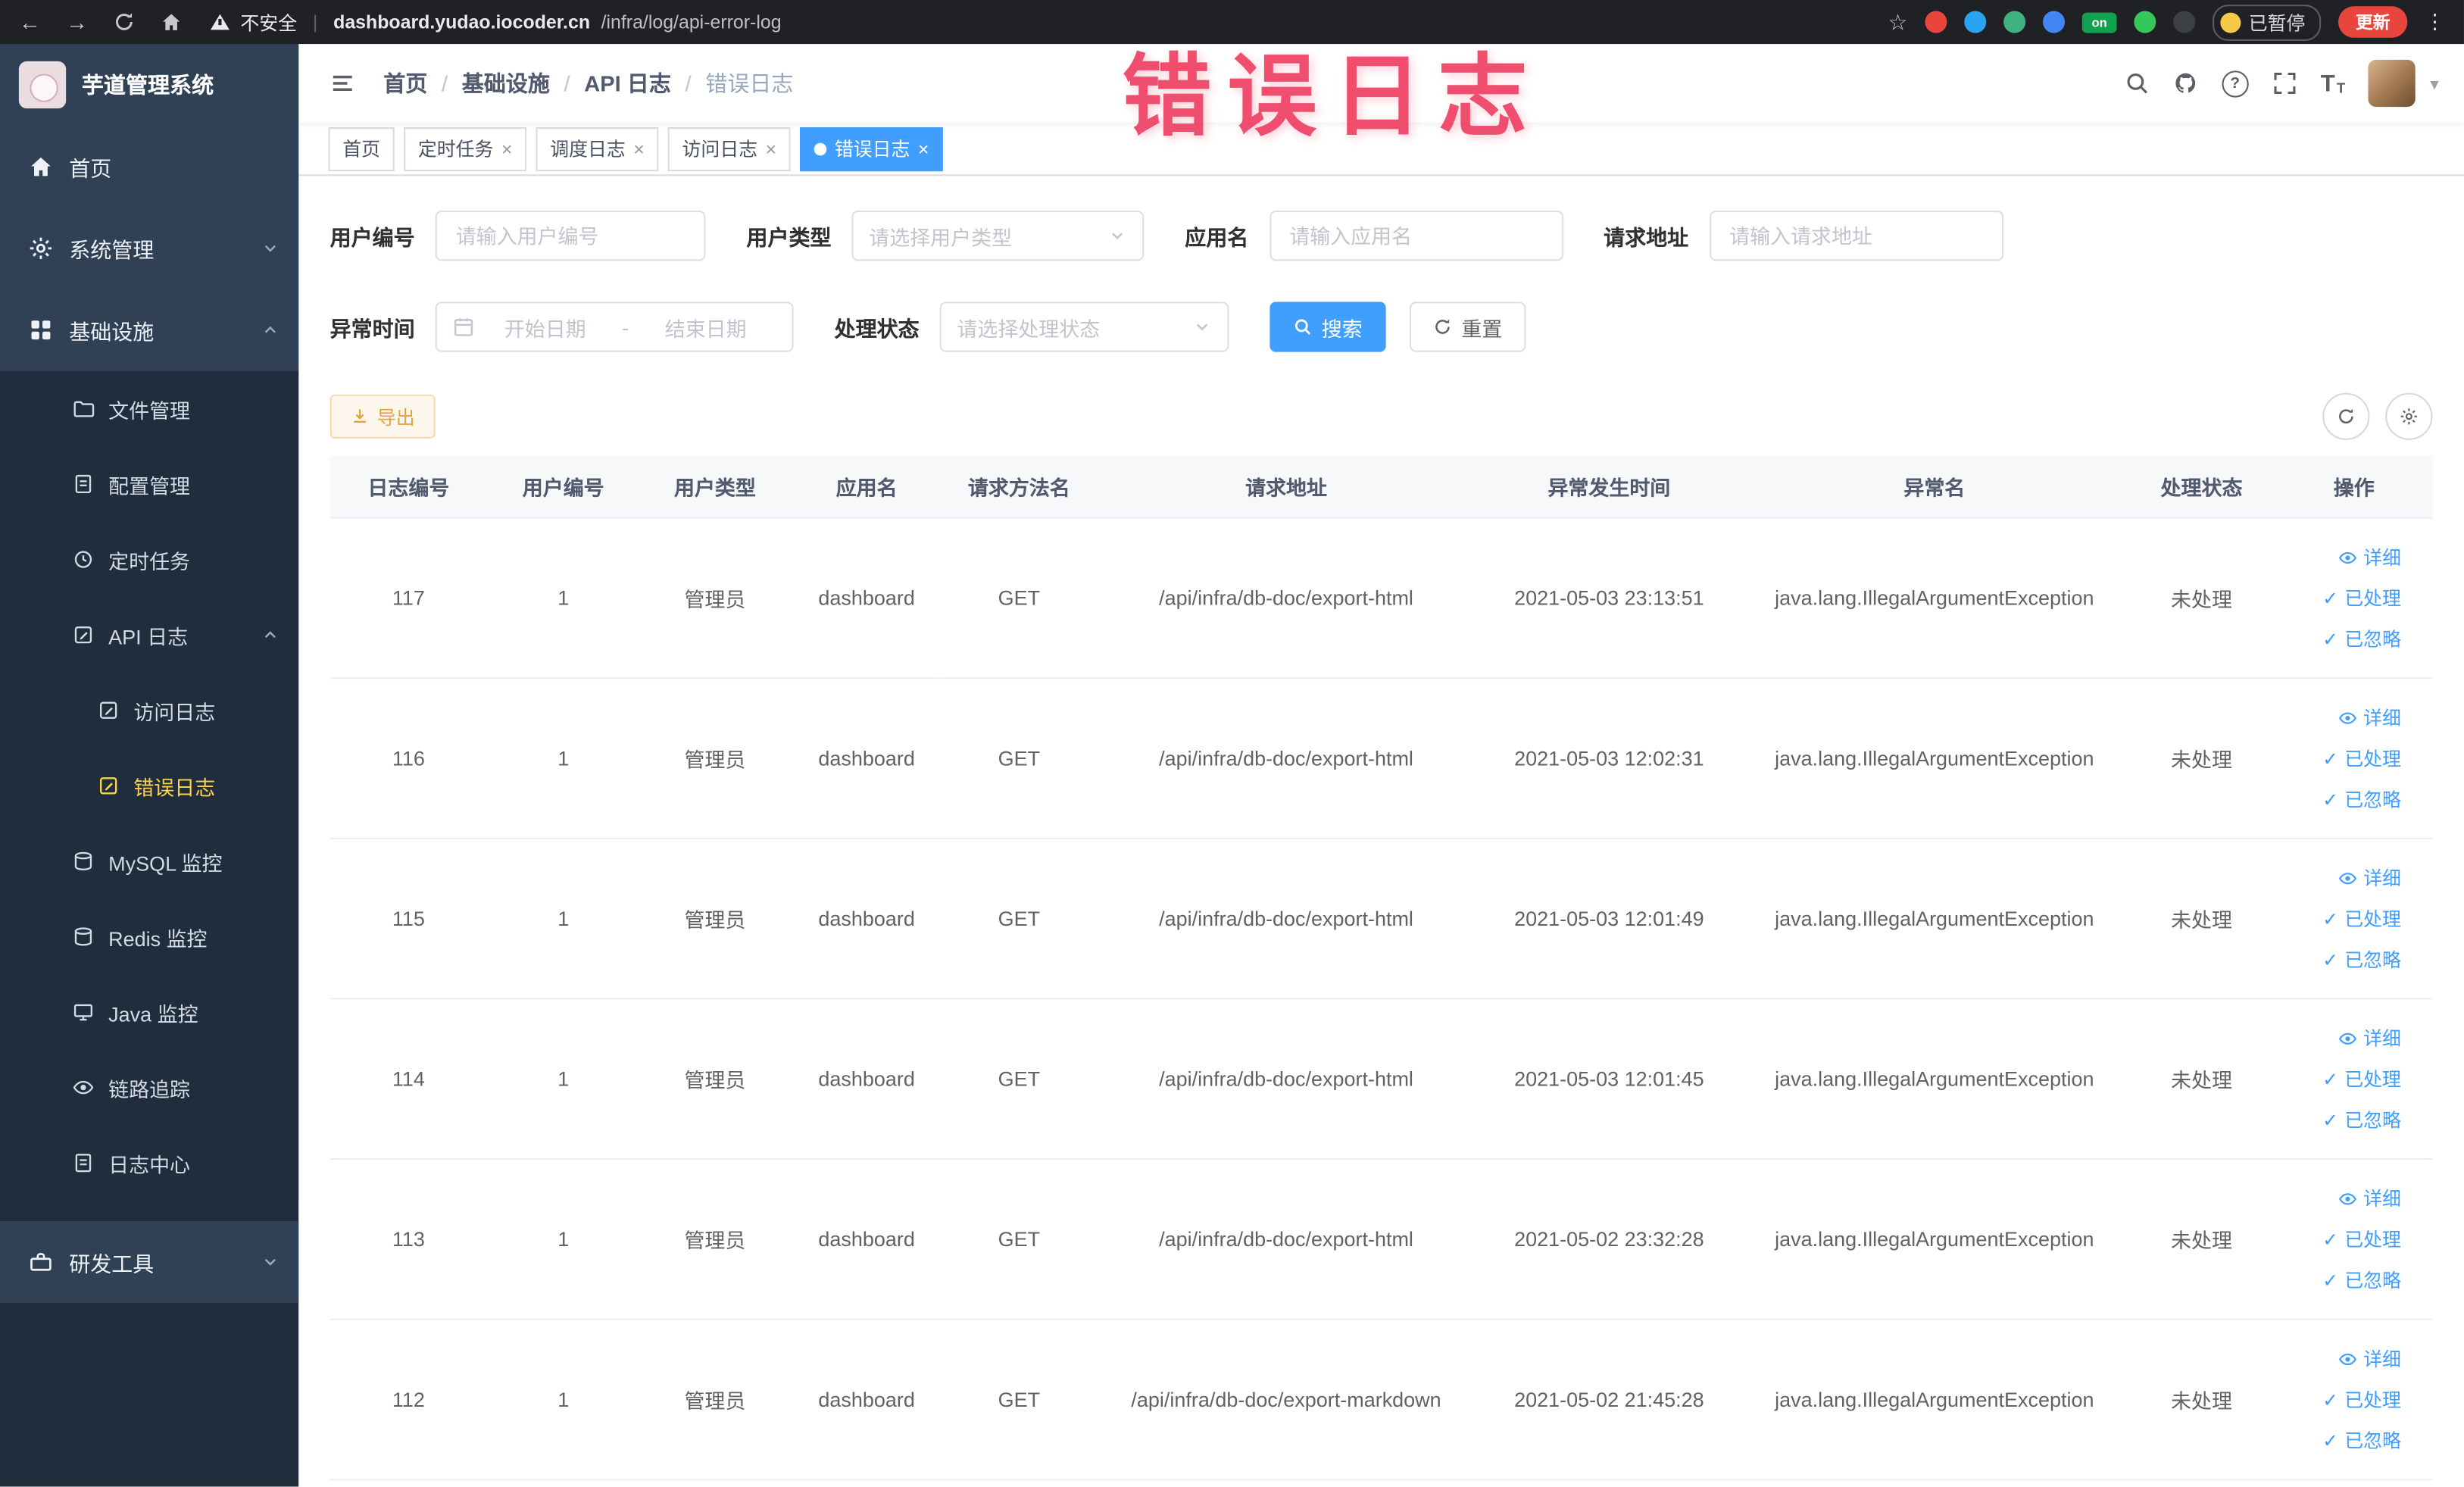 This screenshot has height=1487, width=2464. What do you see at coordinates (2235, 83) in the screenshot?
I see `help-icon: ?` at bounding box center [2235, 83].